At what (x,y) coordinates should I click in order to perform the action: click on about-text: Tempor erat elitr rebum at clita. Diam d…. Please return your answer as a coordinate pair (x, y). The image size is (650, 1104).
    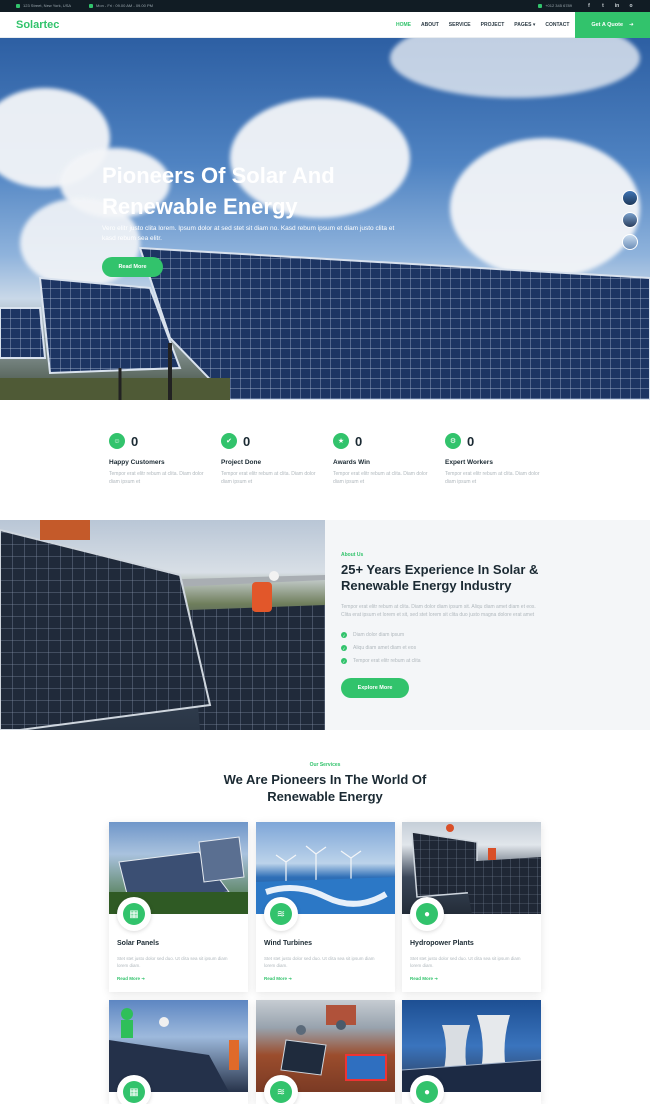
    Looking at the image, I should click on (438, 611).